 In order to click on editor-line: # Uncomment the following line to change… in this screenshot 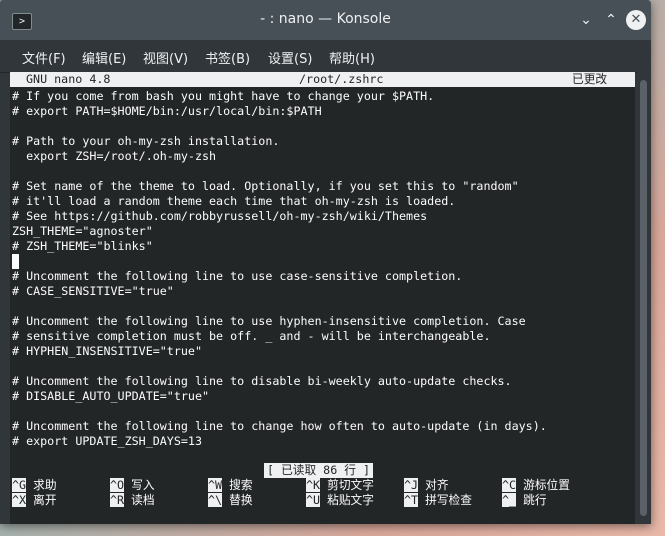, I will do `click(279, 426)`.